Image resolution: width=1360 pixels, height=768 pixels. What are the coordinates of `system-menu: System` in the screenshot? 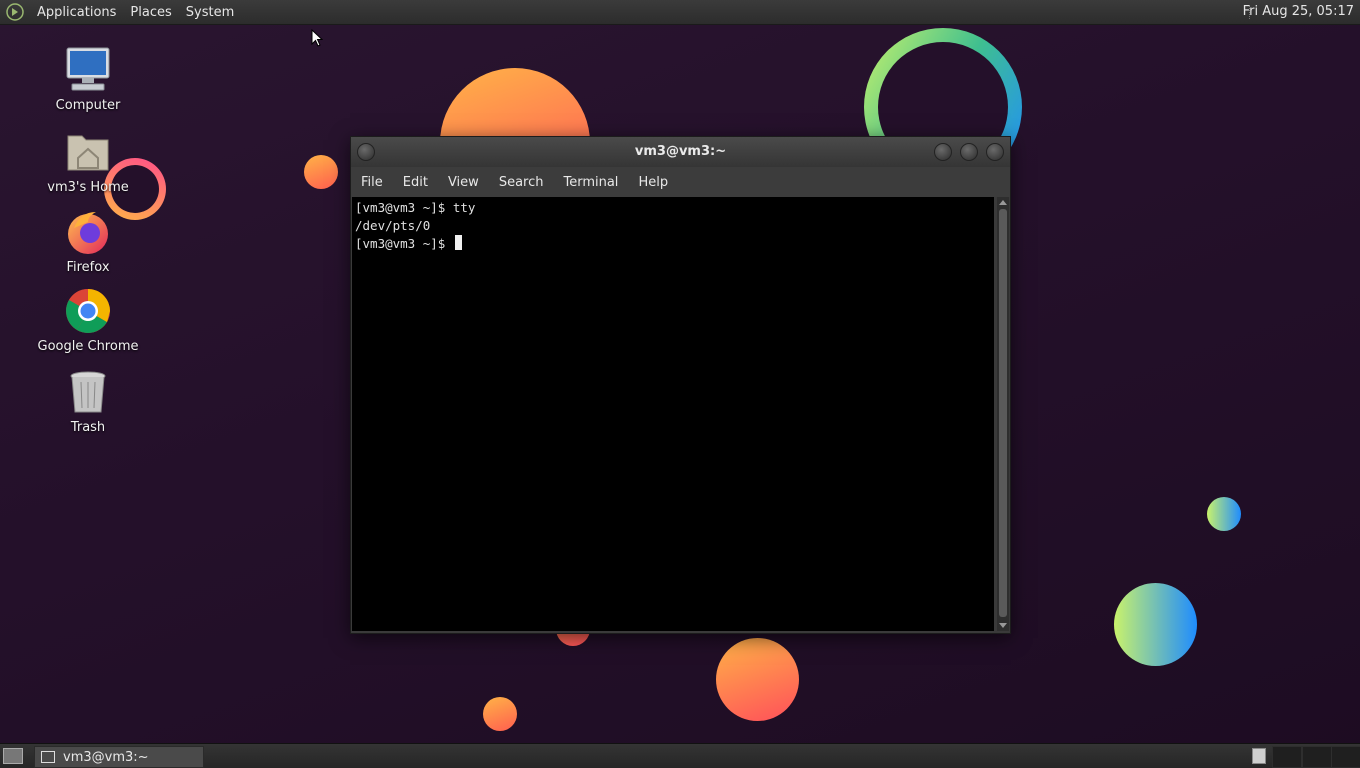 It's located at (210, 12).